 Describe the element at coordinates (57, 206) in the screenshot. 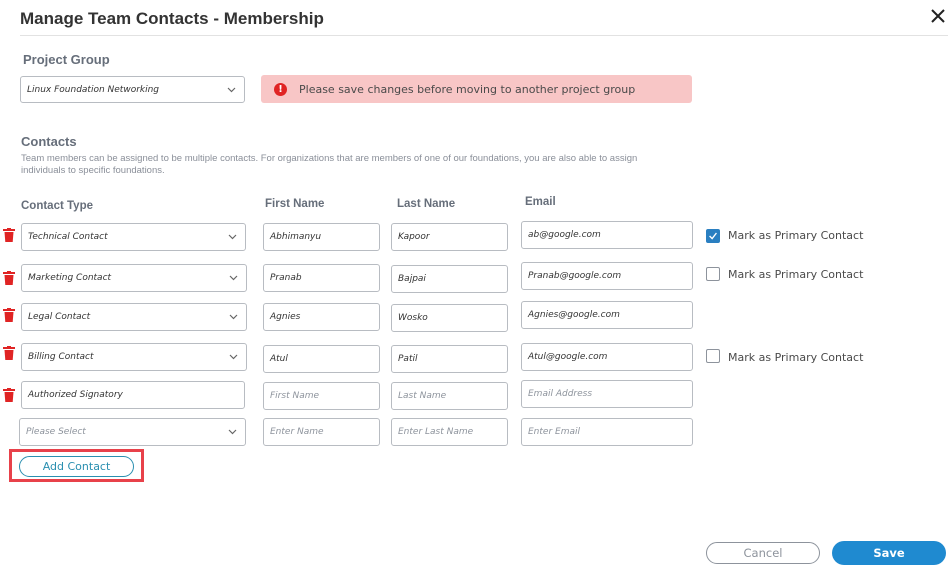

I see `column-header-contact-type: Contact Type` at that location.